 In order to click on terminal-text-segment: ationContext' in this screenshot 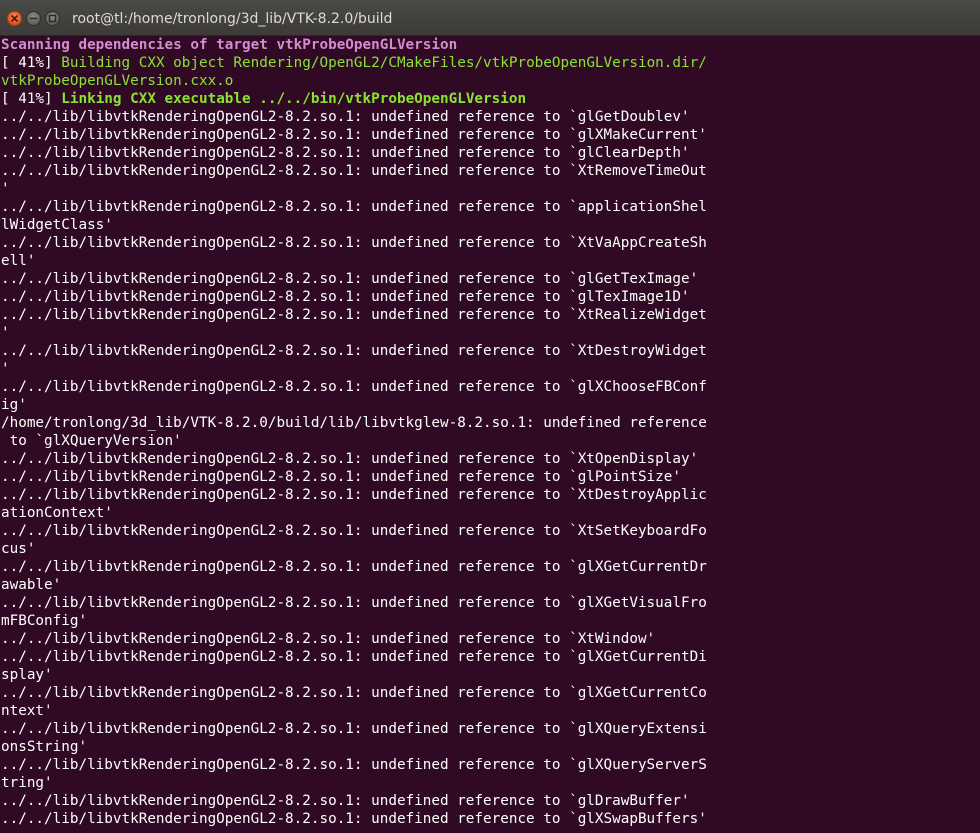, I will do `click(57, 513)`.